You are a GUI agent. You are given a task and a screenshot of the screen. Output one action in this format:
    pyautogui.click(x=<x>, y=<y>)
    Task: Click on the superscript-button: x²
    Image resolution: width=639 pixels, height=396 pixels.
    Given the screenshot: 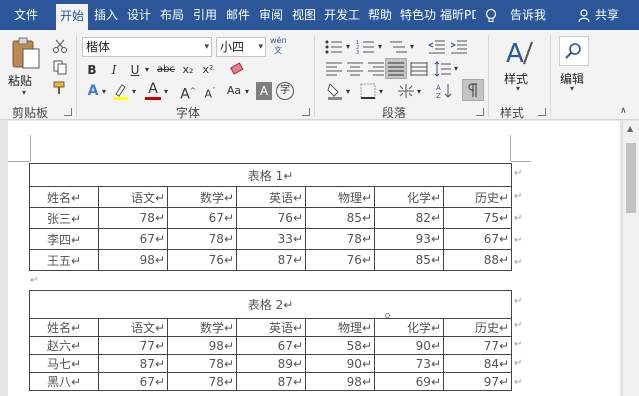 What is the action you would take?
    pyautogui.click(x=208, y=70)
    